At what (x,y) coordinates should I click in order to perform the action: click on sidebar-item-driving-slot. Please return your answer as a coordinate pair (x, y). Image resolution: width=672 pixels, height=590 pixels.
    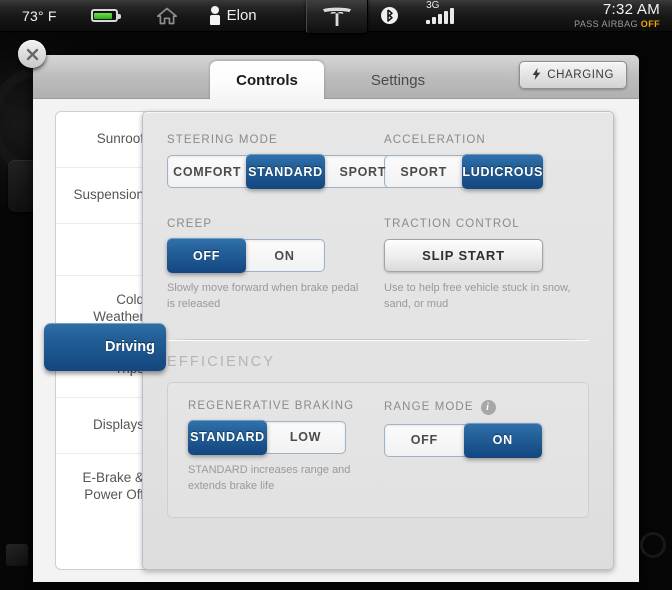
    Looking at the image, I should click on (105, 250).